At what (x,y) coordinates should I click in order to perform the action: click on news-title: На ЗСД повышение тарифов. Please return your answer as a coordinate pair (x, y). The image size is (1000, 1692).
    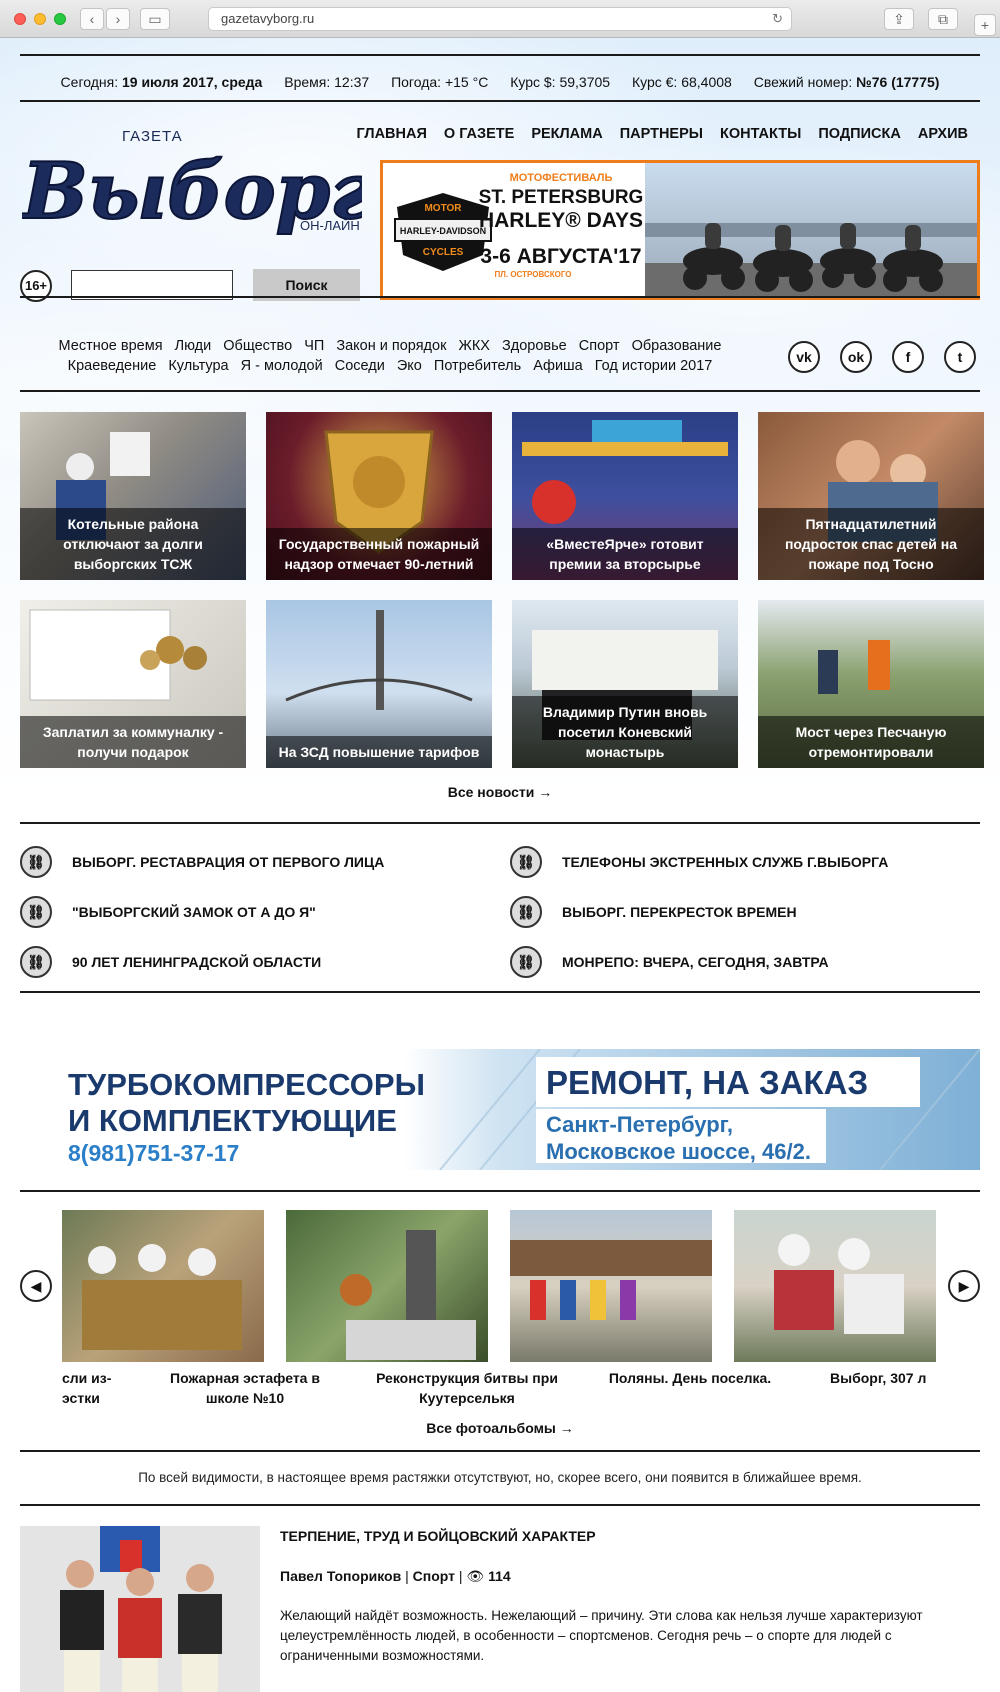
    Looking at the image, I should click on (379, 752).